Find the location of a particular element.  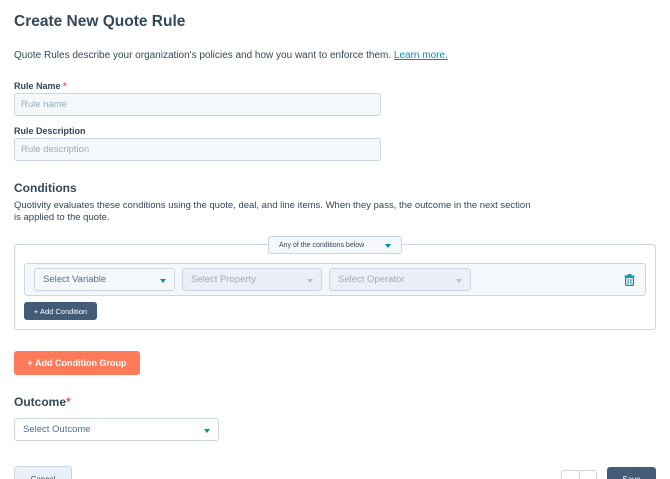

page-title: Create New Quote Rule is located at coordinates (100, 21).